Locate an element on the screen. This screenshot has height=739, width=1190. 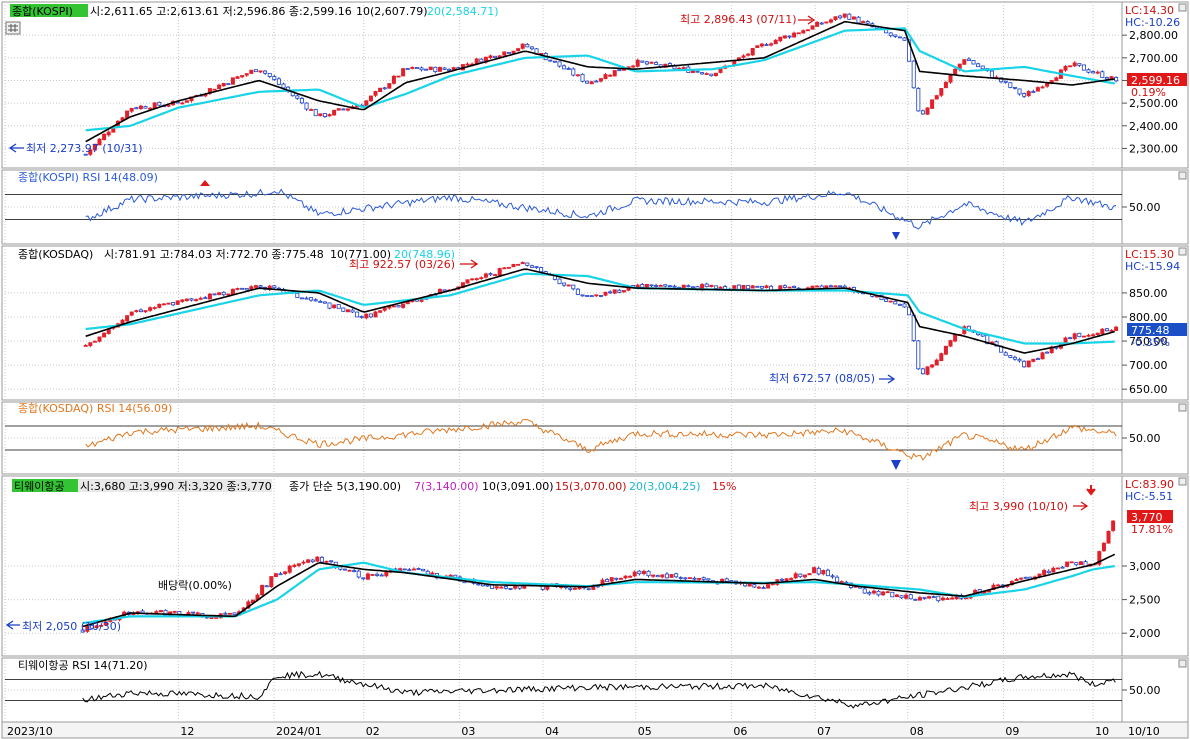
tway-dividend-note: 배당락(0.00%) is located at coordinates (195, 585).